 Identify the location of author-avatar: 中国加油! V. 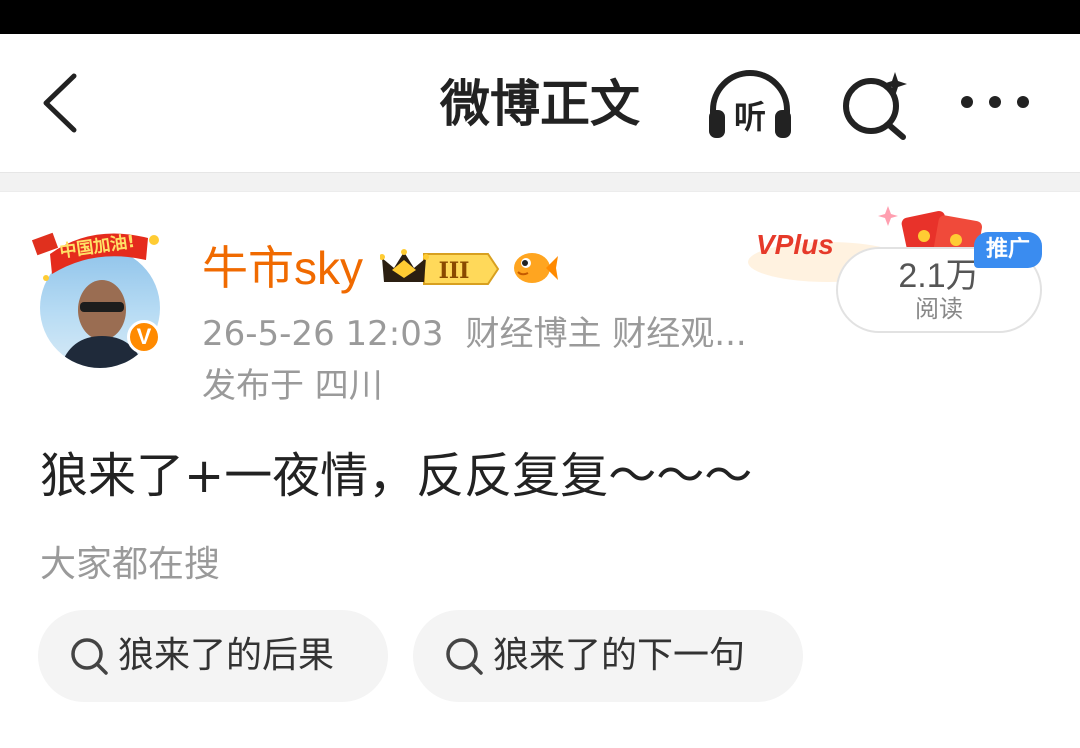
(99, 293).